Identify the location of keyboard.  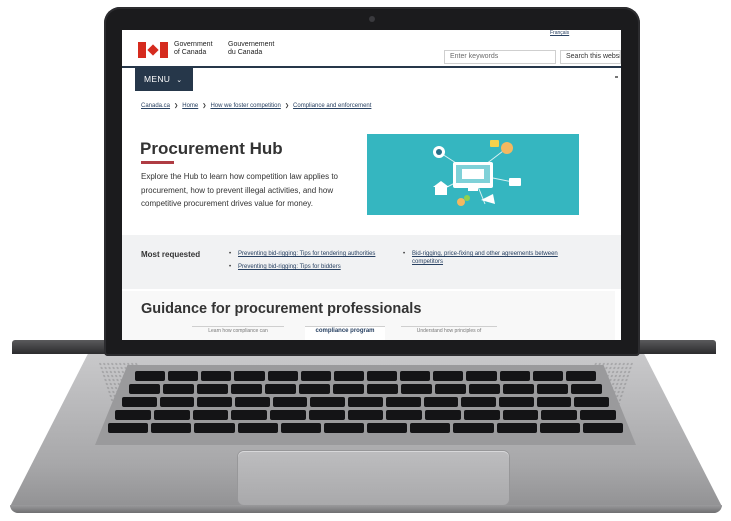
(365, 405).